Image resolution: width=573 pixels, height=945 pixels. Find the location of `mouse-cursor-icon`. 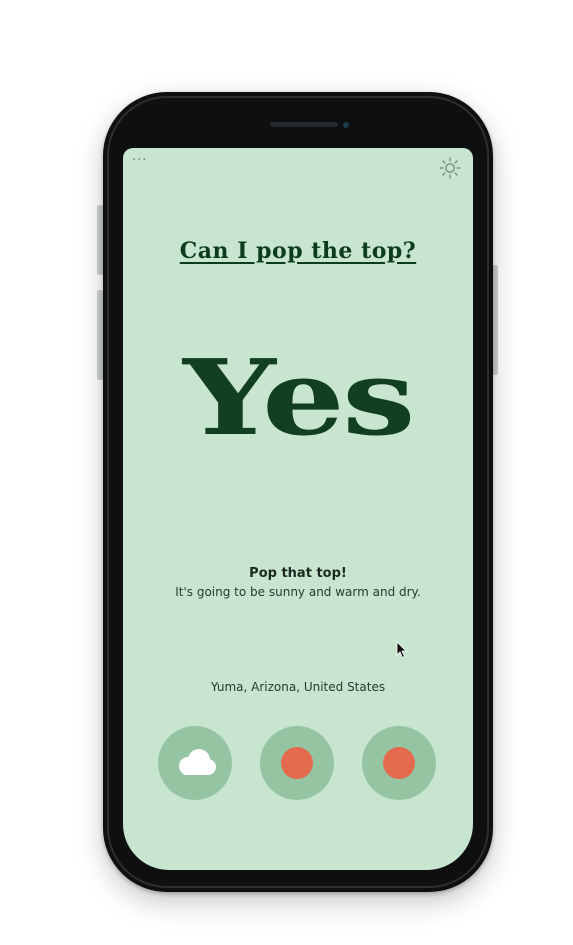

mouse-cursor-icon is located at coordinates (401, 650).